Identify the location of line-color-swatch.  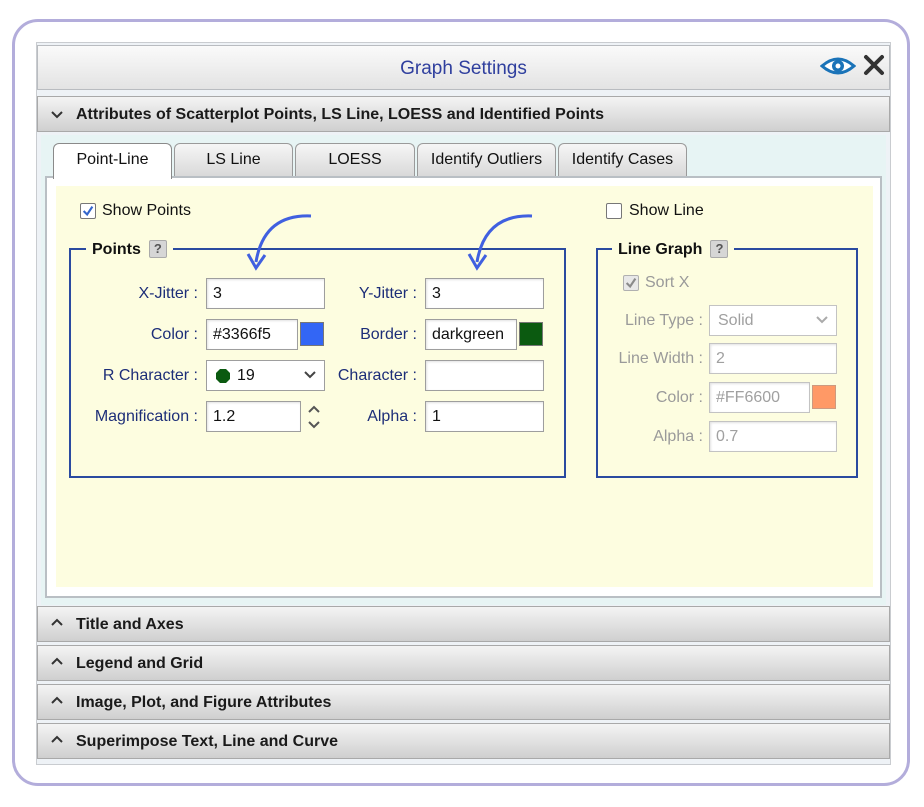
(824, 397).